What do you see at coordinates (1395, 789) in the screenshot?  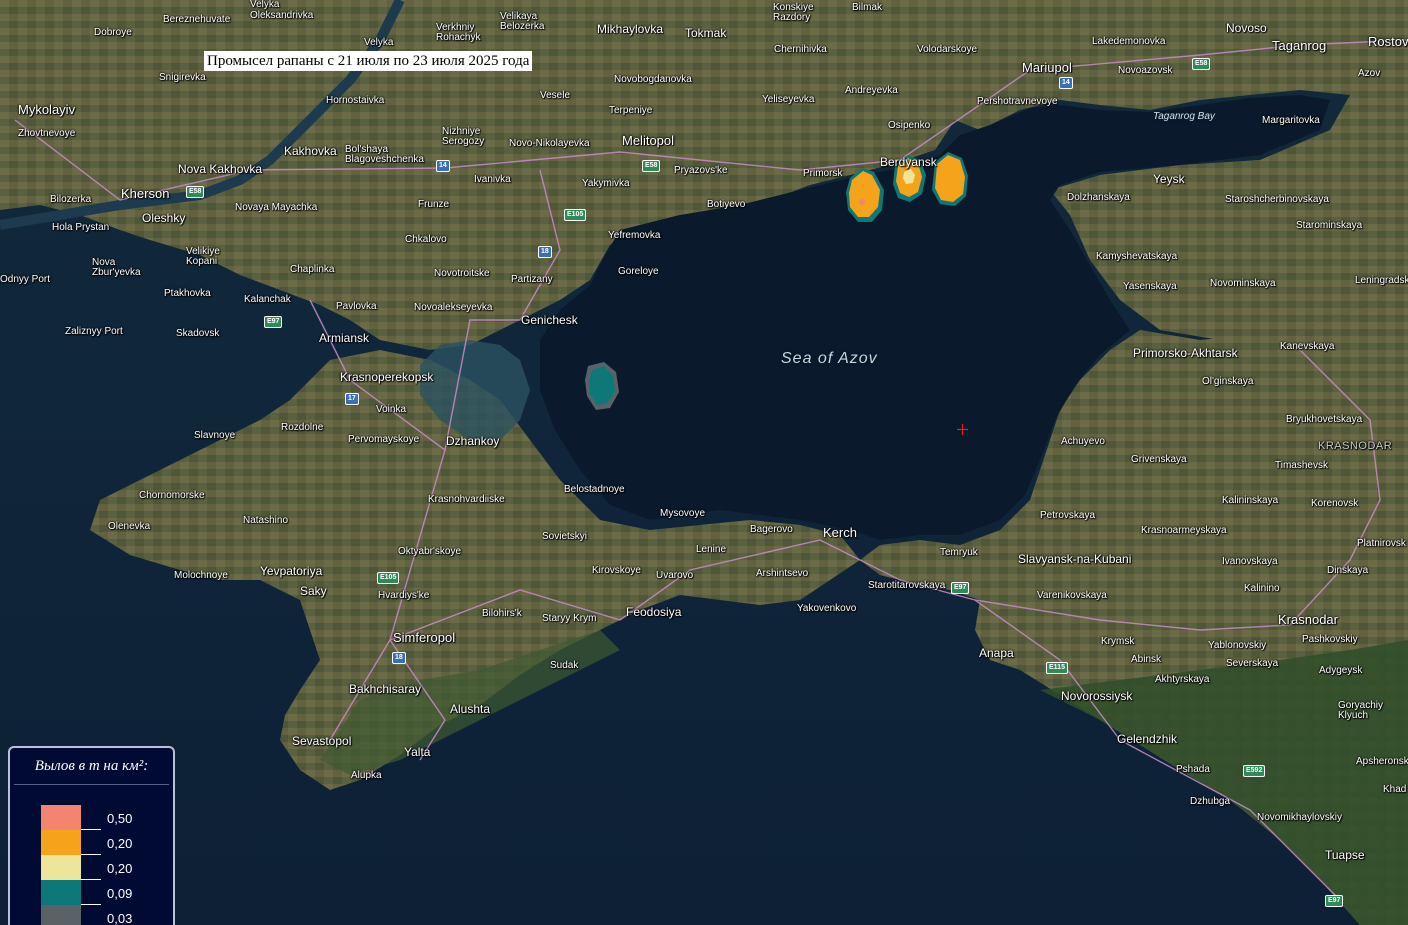 I see `place-label: Khad` at bounding box center [1395, 789].